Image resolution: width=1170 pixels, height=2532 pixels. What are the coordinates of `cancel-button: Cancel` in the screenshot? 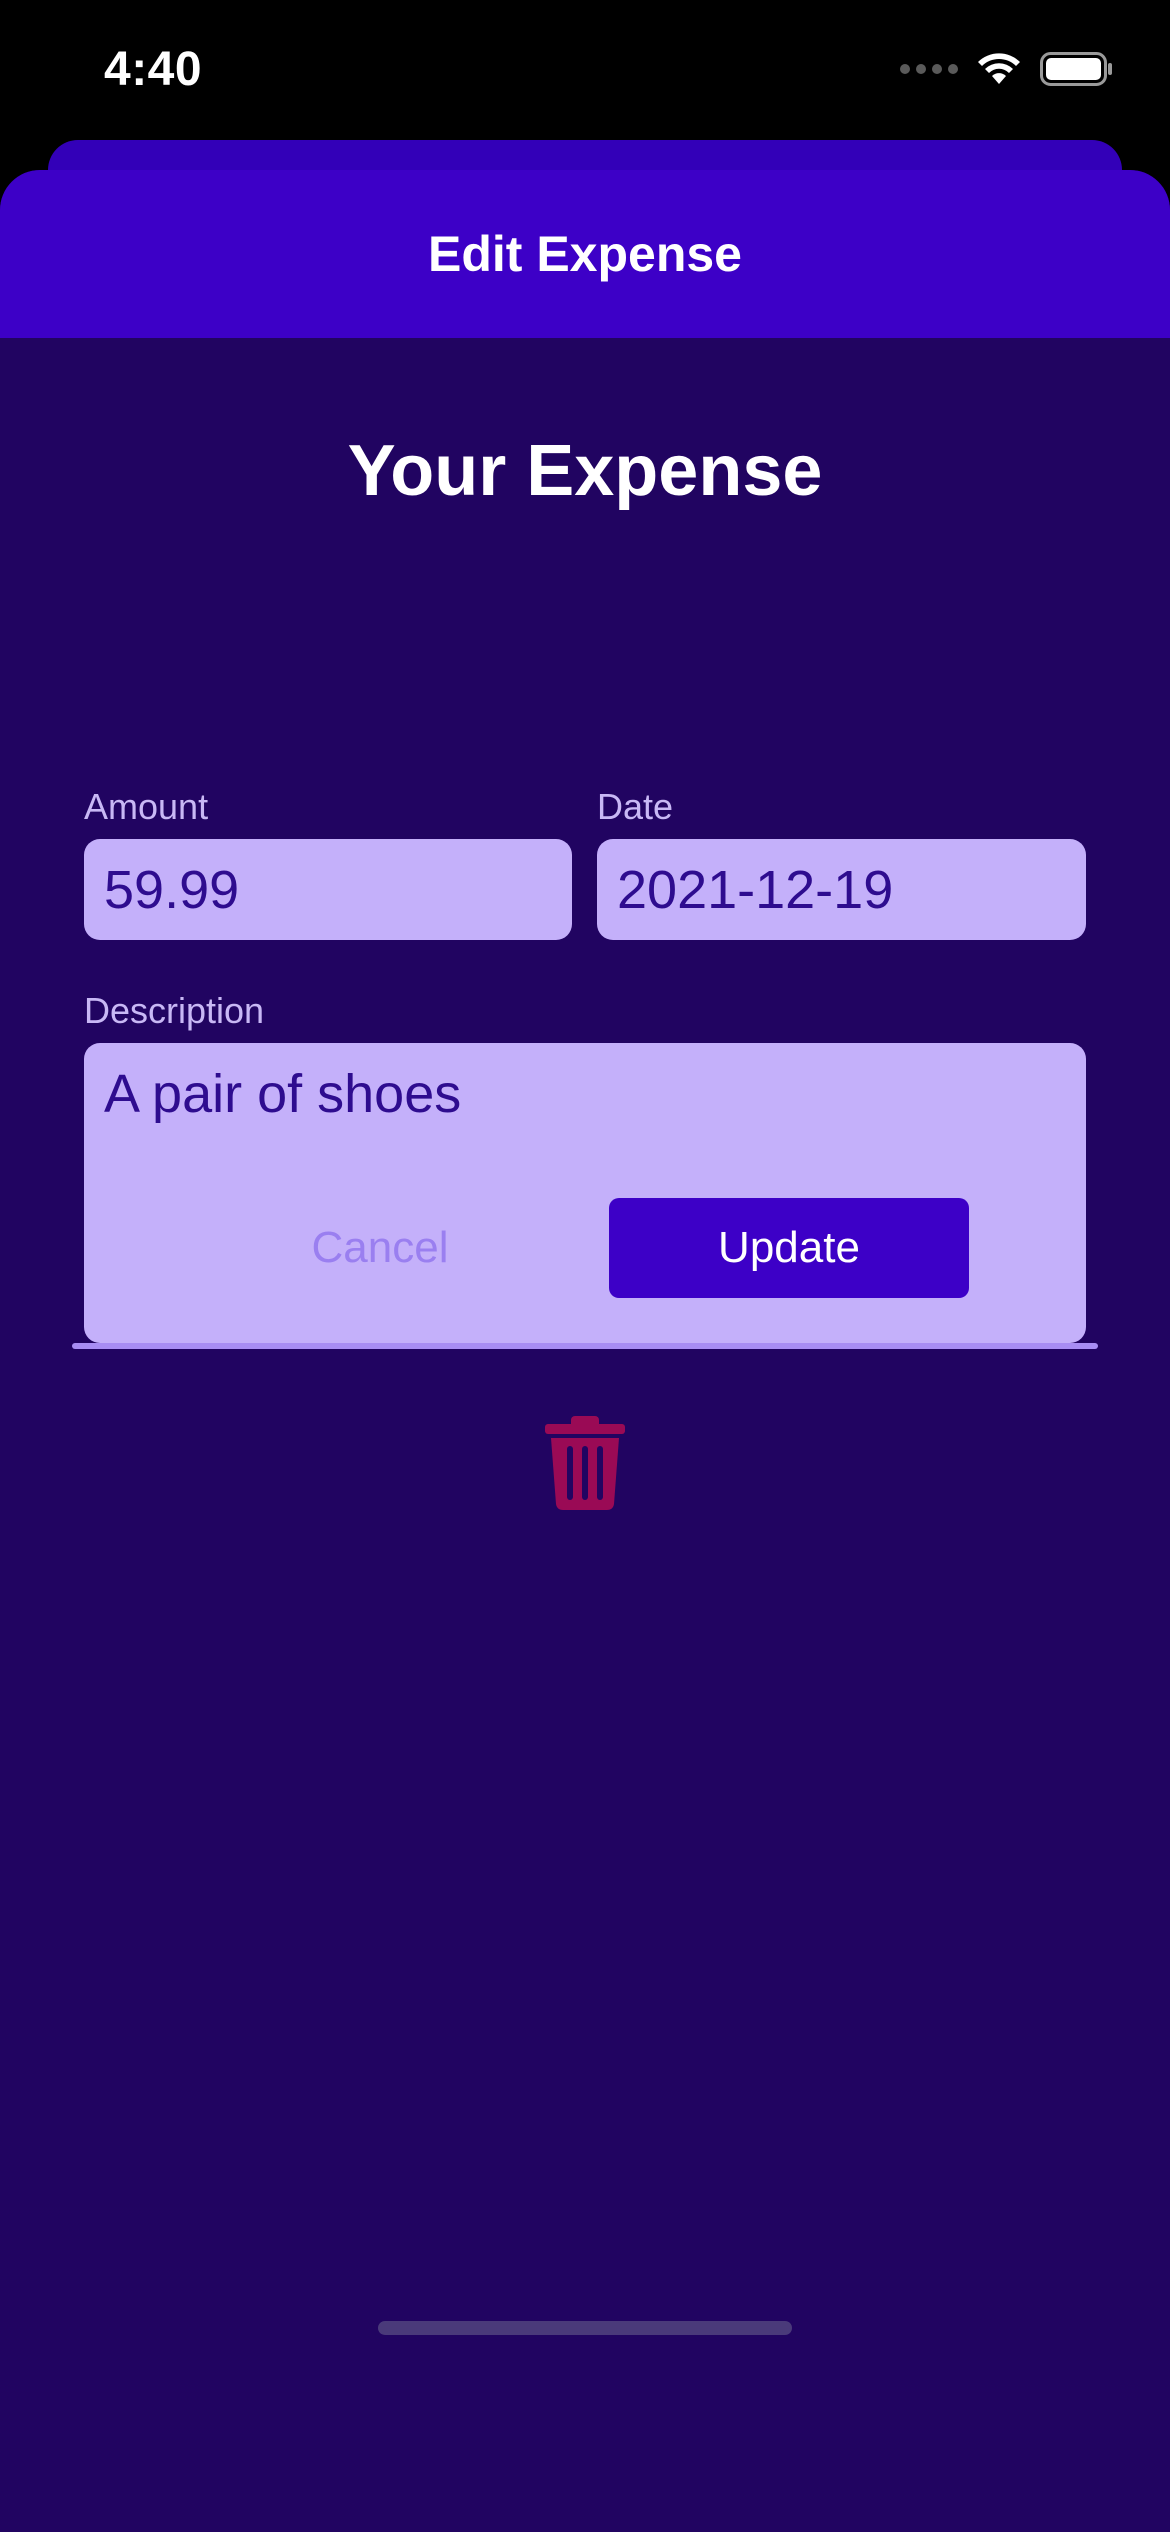 It's located at (380, 1248).